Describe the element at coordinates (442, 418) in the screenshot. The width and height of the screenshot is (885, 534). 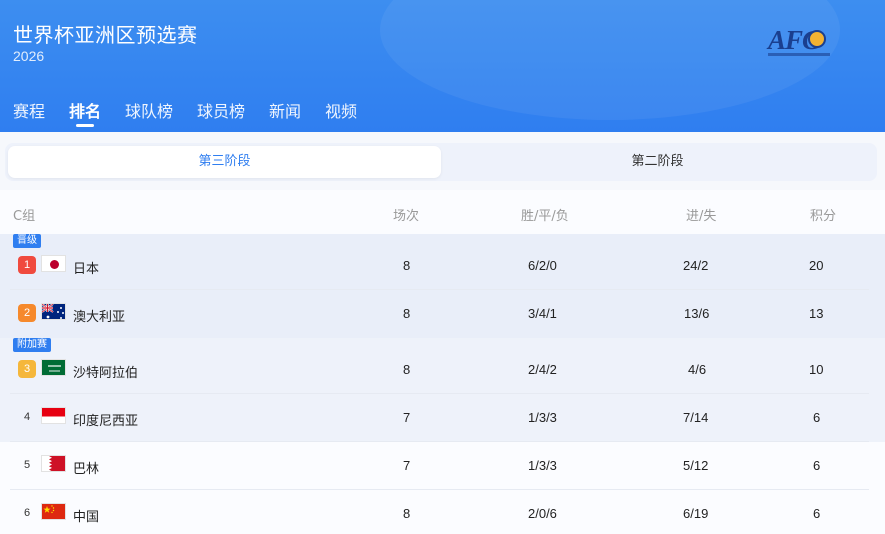
I see `table-row: 4 印度尼西亚 7 1/3/3 7/14 6` at that location.